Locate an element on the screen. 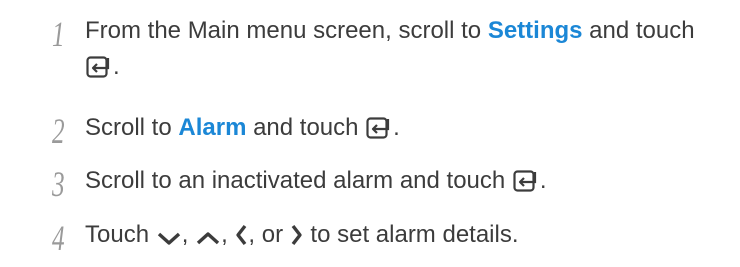 This screenshot has width=740, height=267. down-arrow-icon is located at coordinates (169, 238).